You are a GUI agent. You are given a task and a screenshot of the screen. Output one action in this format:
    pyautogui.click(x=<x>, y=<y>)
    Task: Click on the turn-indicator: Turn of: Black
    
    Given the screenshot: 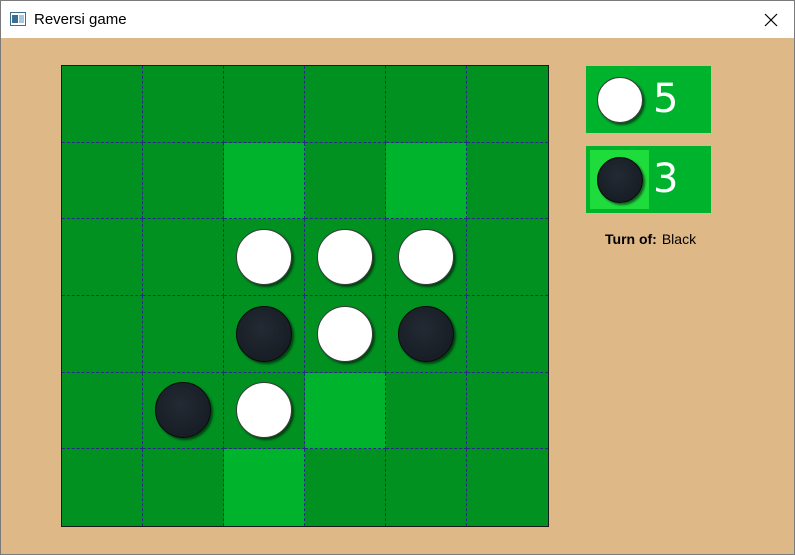 What is the action you would take?
    pyautogui.click(x=650, y=239)
    